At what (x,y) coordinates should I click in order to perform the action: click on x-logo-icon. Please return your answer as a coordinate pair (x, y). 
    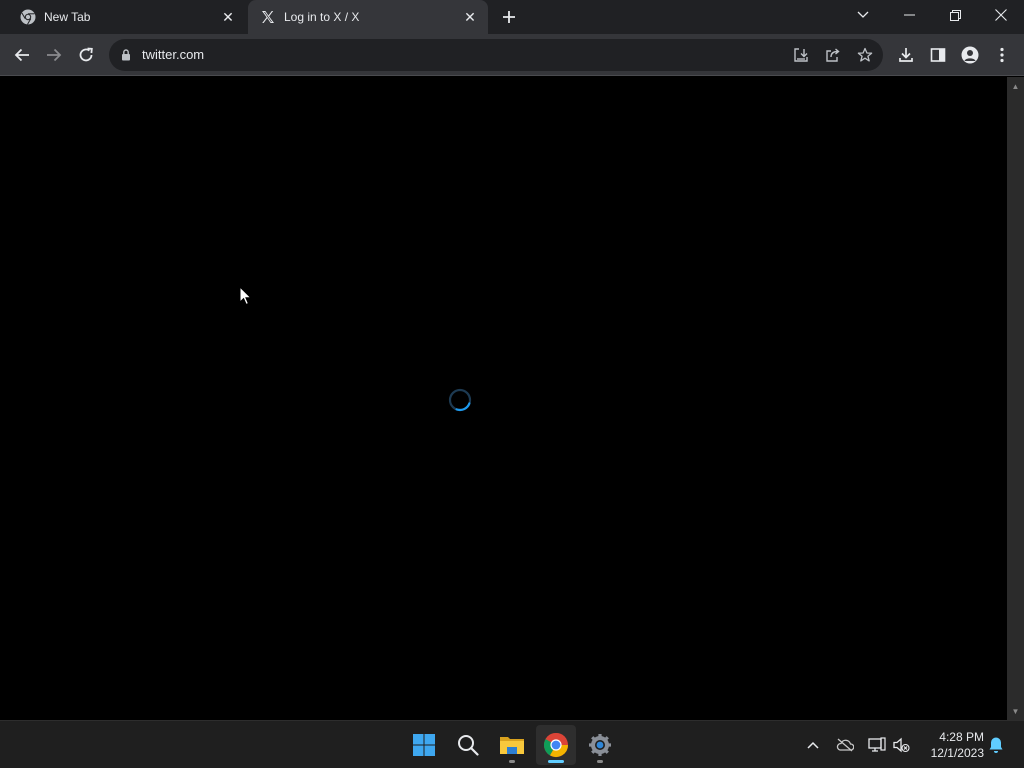
    Looking at the image, I should click on (268, 17).